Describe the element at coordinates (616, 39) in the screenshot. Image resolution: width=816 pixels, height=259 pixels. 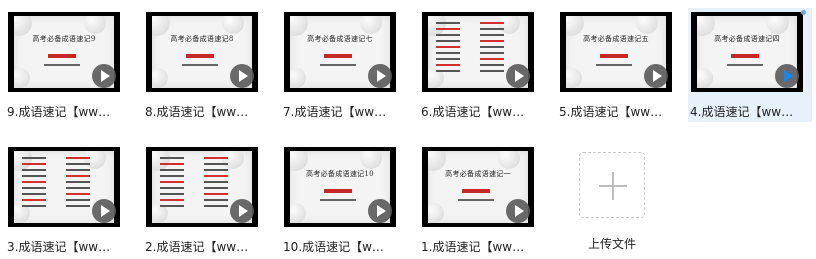
I see `slide-title: 高考必备成语速记五` at that location.